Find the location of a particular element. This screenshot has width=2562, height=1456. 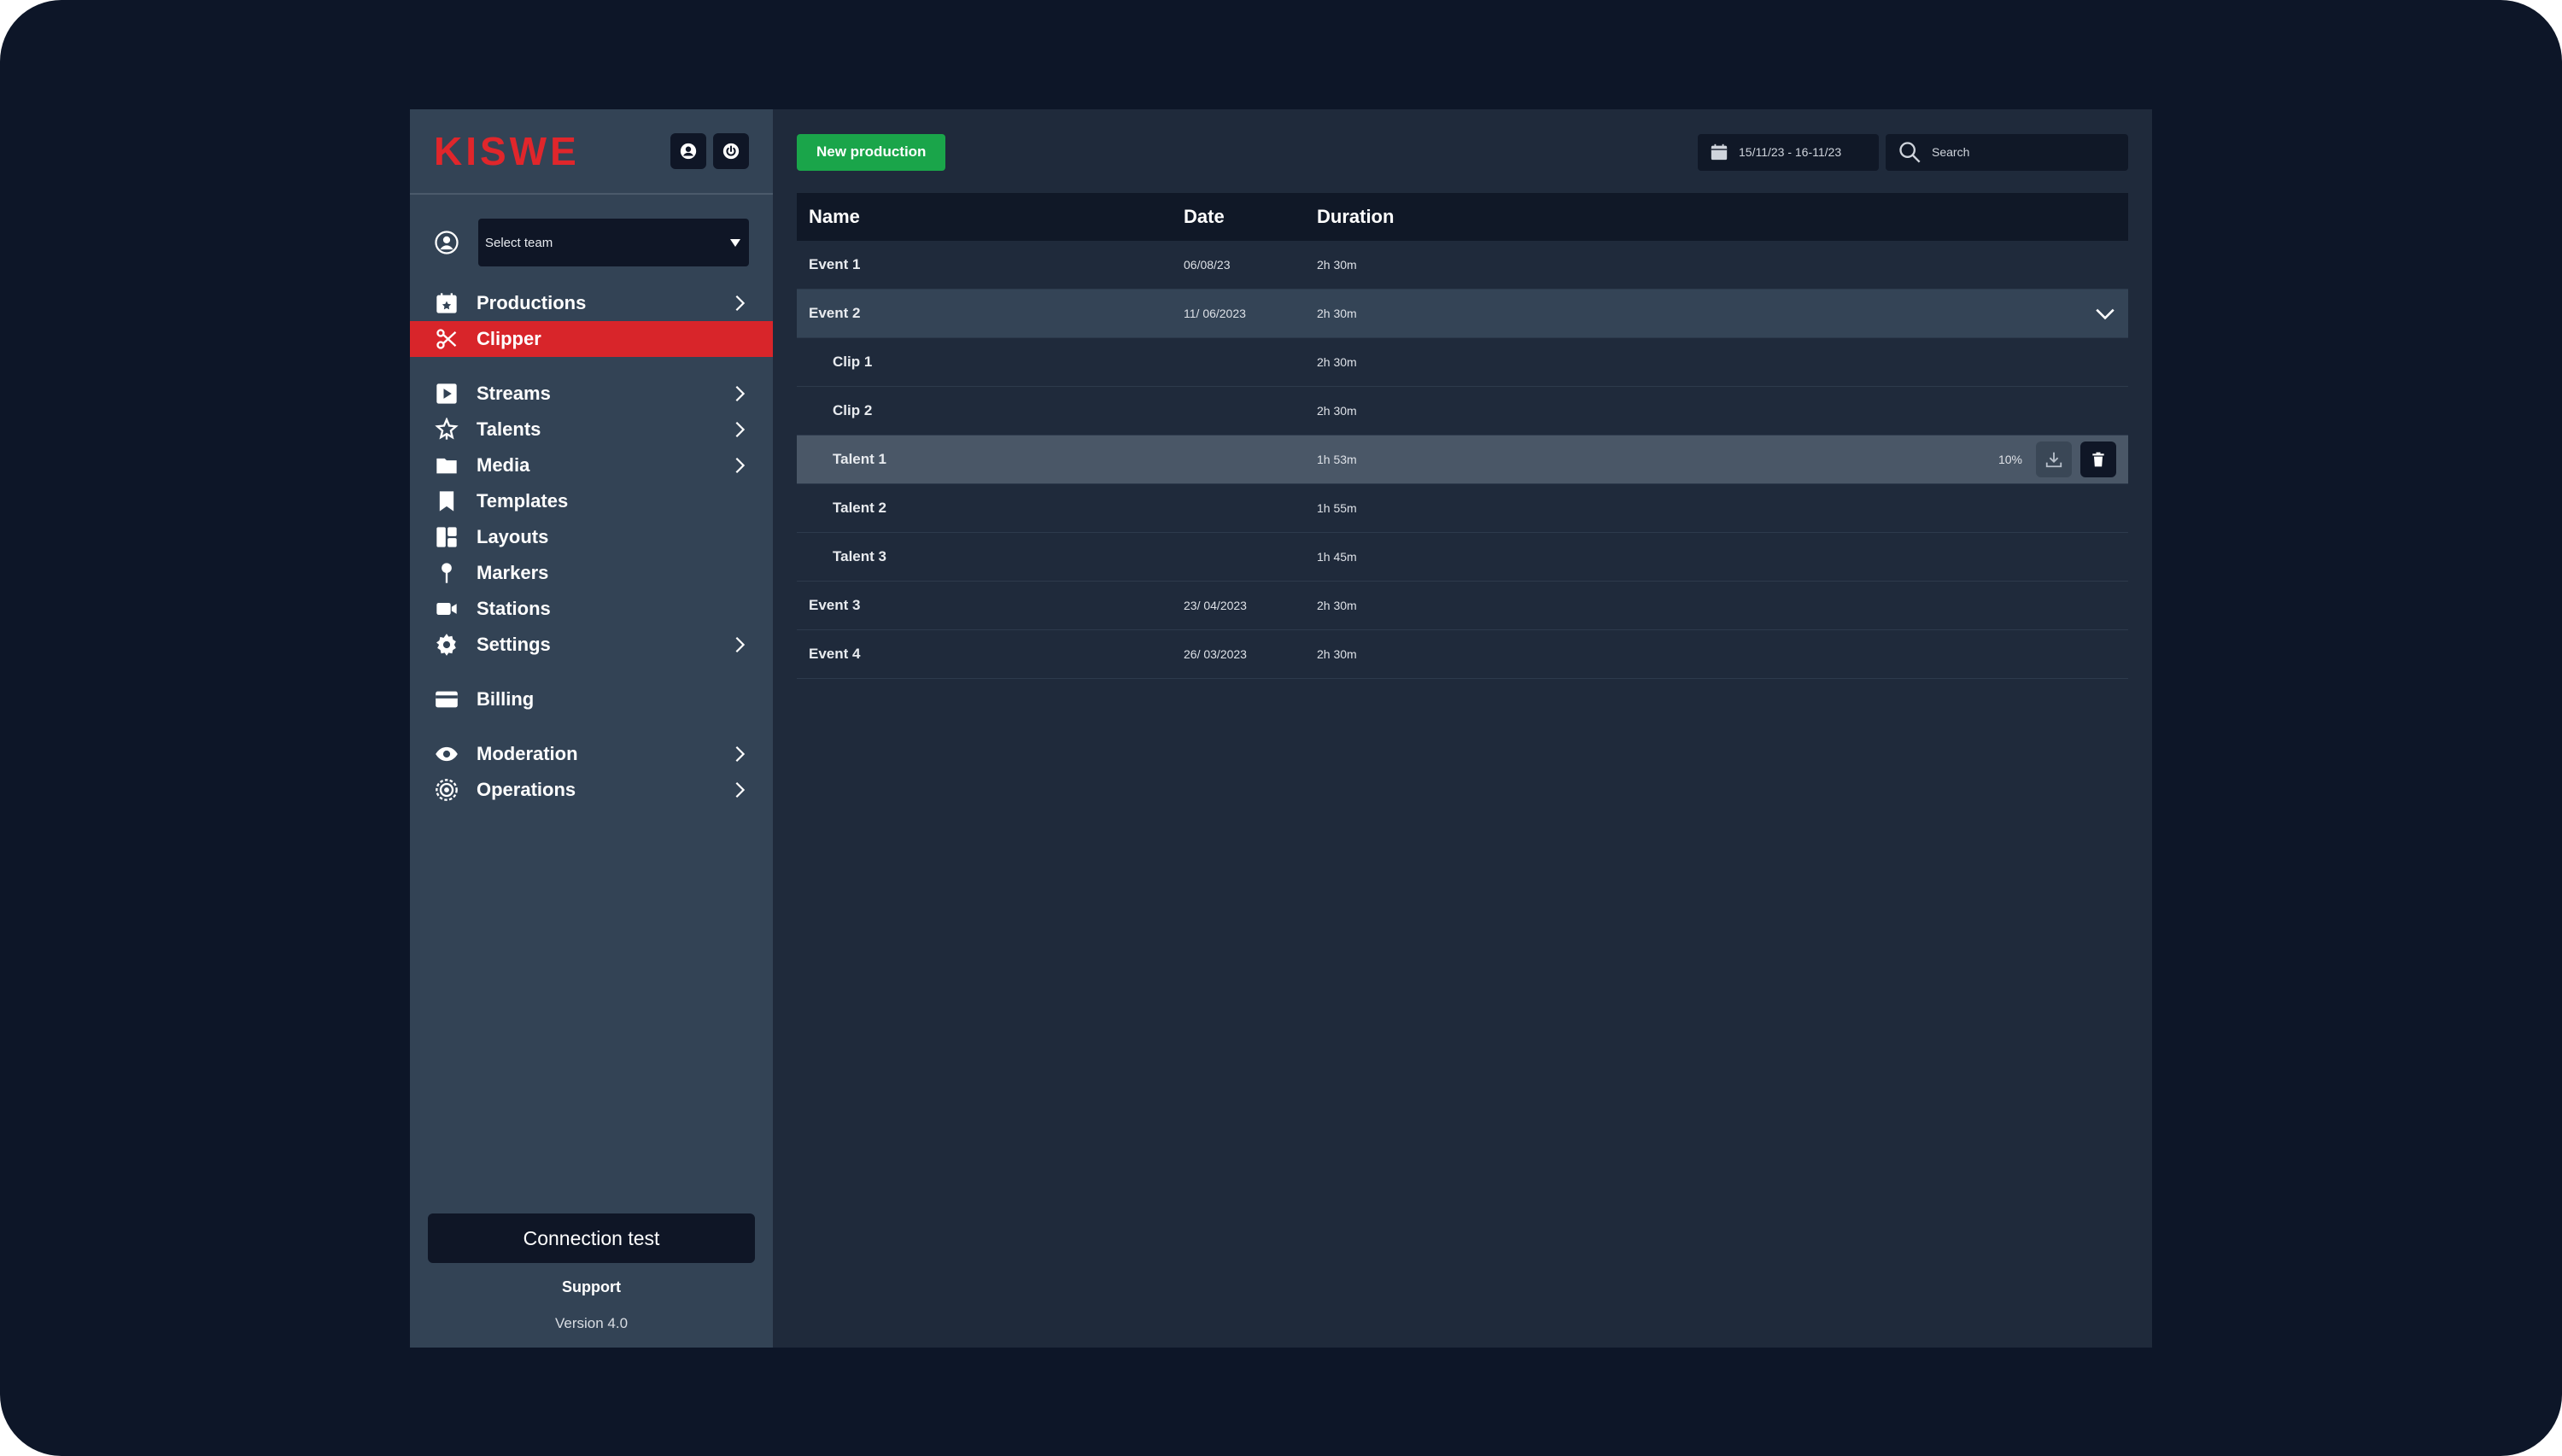

table-row: Event 3 23/ 04/2023 2h 30m is located at coordinates (1462, 606).